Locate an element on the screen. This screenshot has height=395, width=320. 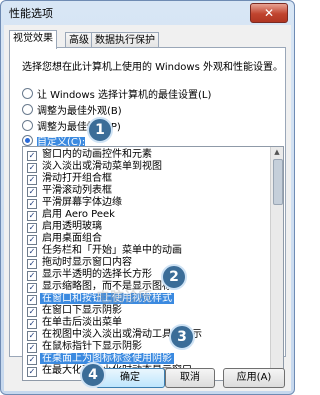
list-scrollbar: ▲ ▼ is located at coordinates (276, 263).